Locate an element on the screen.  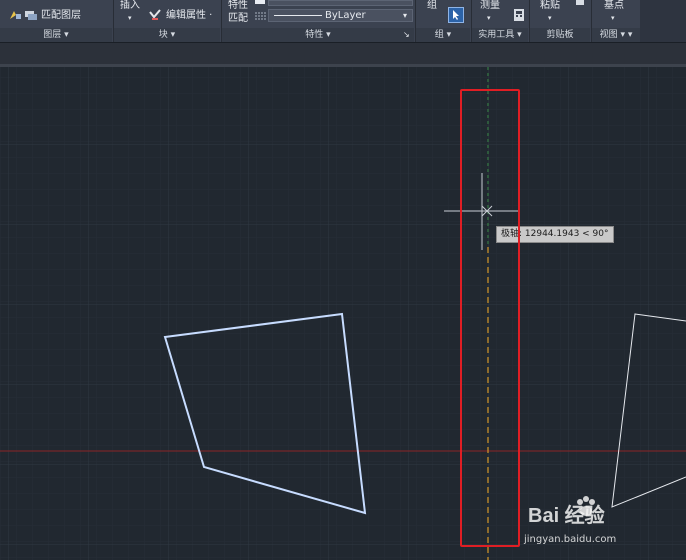
paste-button: 粘贴 is located at coordinates (550, 6).